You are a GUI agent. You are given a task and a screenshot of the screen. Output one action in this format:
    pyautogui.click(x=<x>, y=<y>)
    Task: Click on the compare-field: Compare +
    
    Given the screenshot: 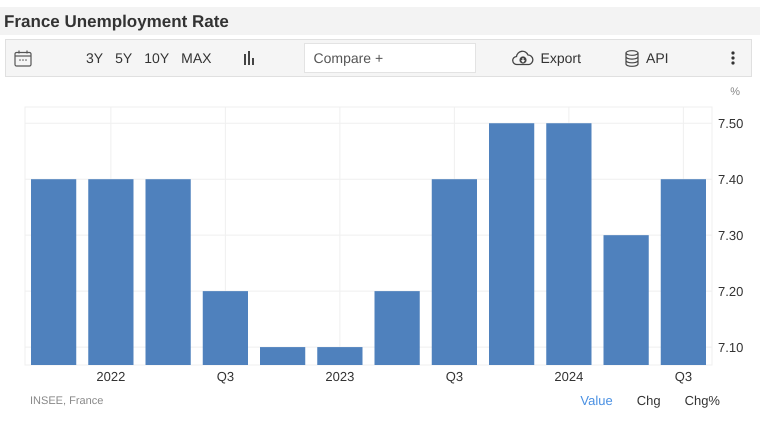 What is the action you would take?
    pyautogui.click(x=390, y=58)
    